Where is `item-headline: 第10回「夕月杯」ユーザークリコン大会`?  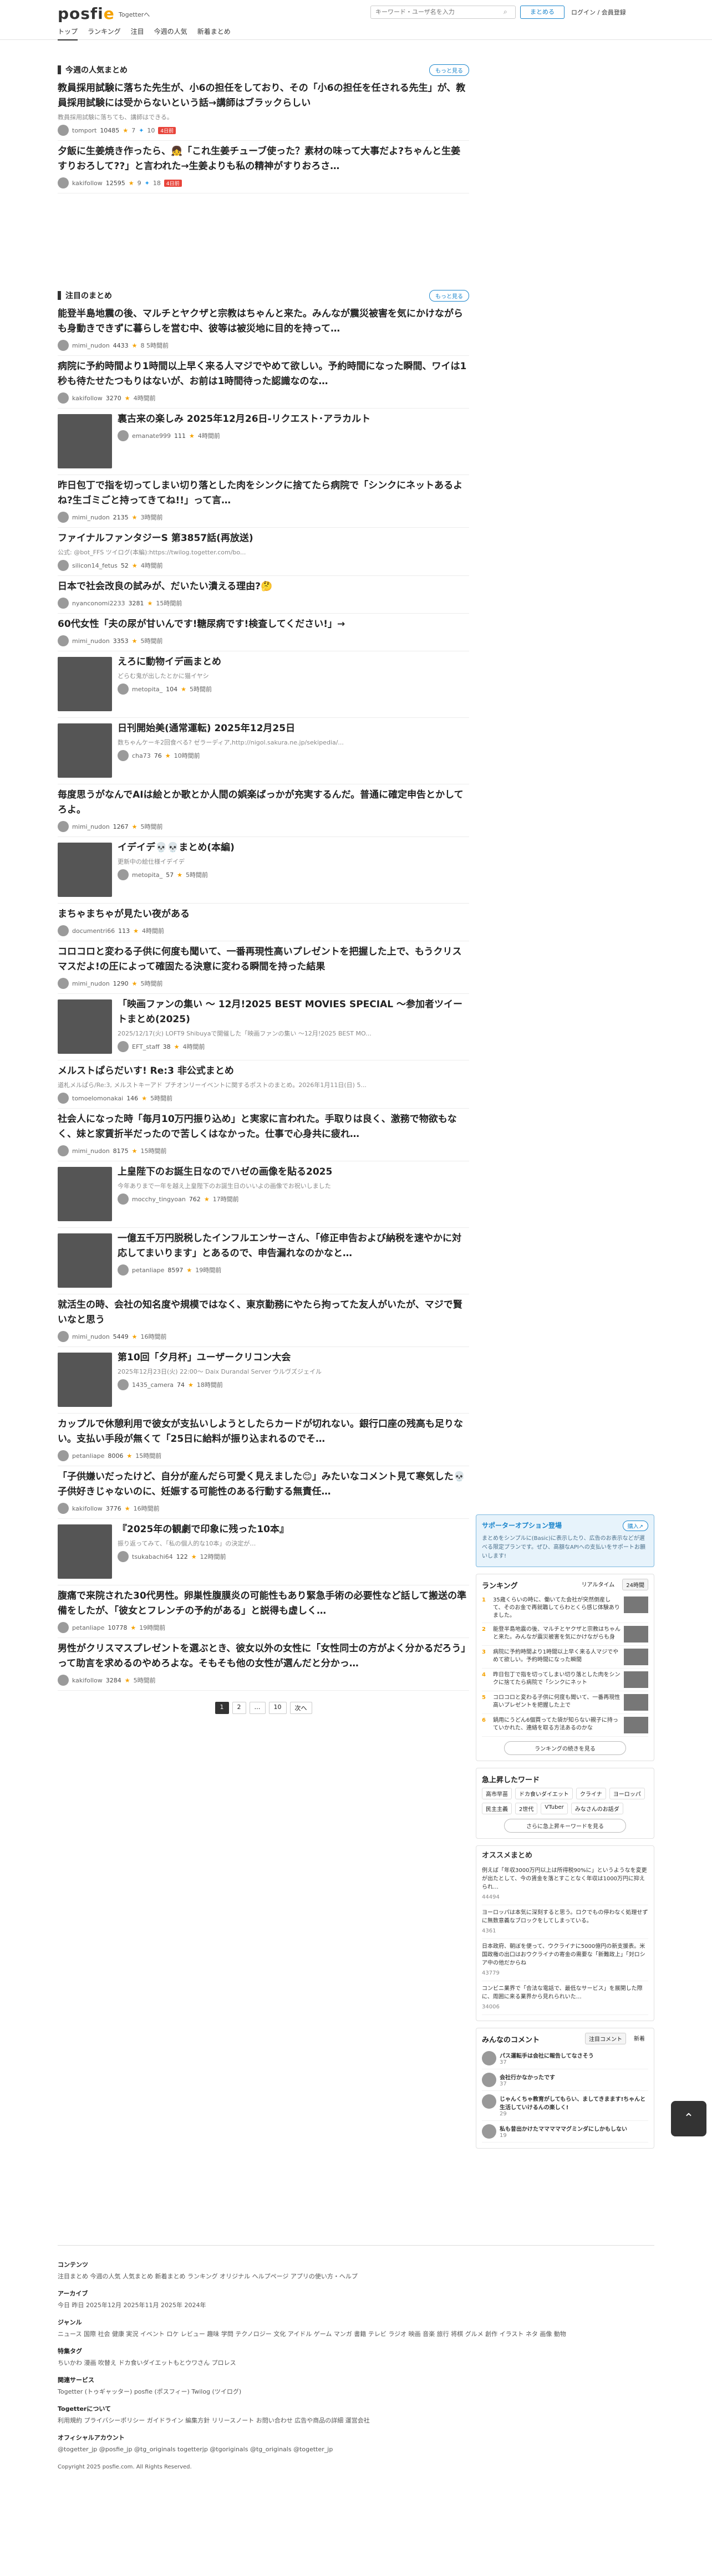
item-headline: 第10回「夕月杯」ユーザークリコン大会 is located at coordinates (293, 1357).